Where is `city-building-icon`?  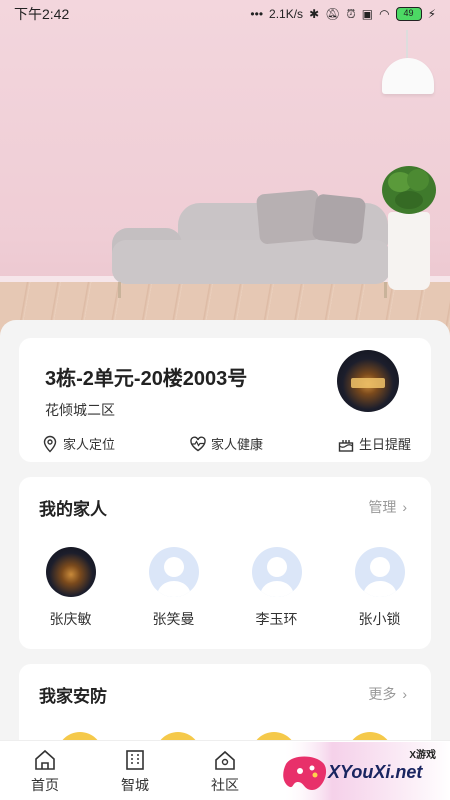 city-building-icon is located at coordinates (135, 760).